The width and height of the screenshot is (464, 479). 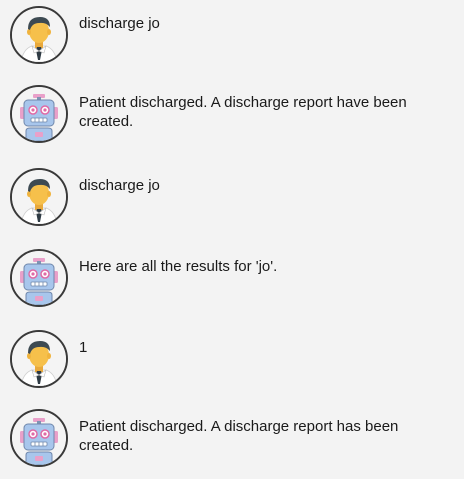 What do you see at coordinates (232, 365) in the screenshot?
I see `chat-message-user: 1` at bounding box center [232, 365].